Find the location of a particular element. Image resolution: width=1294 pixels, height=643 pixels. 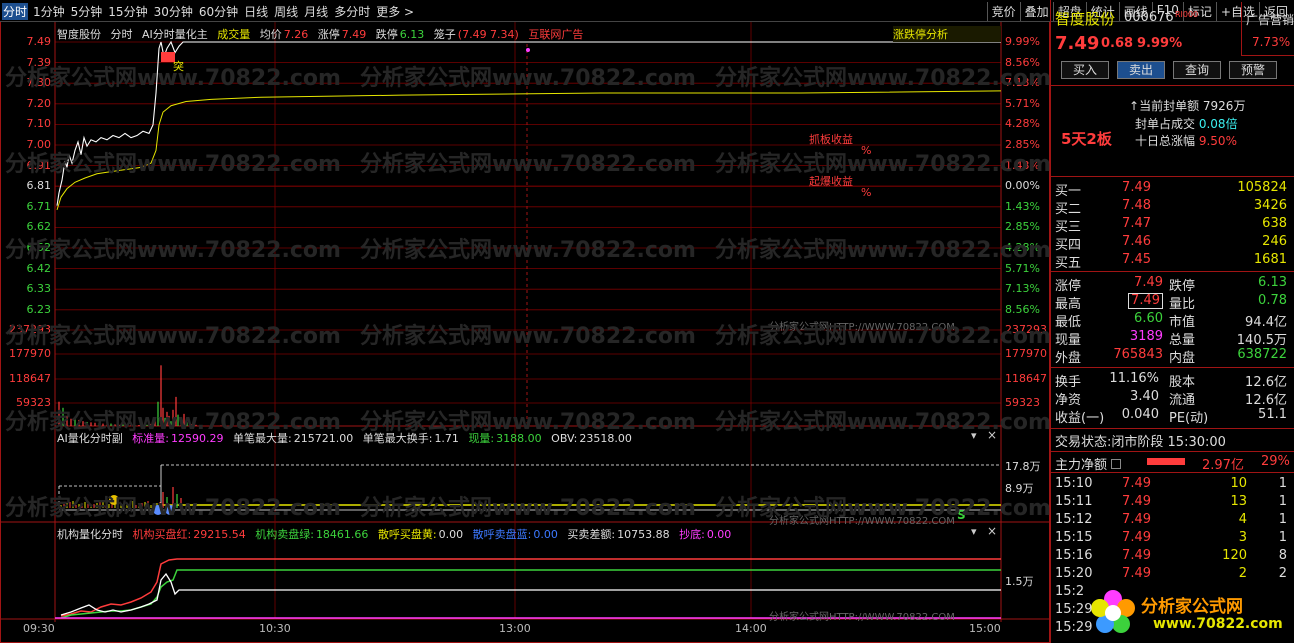

stat-value: 6.13 is located at coordinates (1272, 282).